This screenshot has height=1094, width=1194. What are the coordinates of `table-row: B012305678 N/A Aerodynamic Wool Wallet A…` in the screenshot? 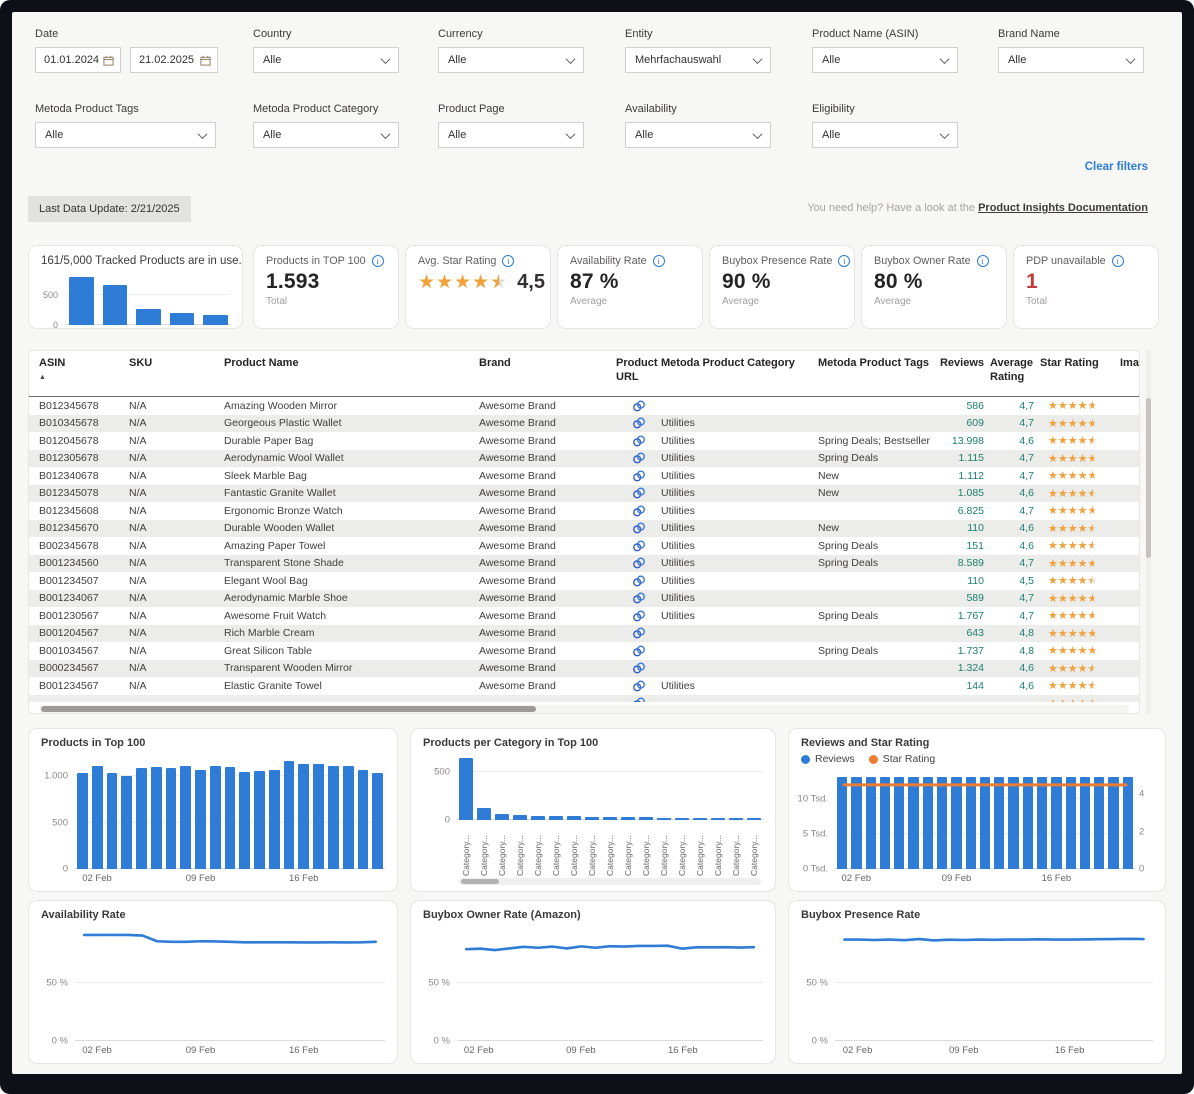 It's located at (584, 458).